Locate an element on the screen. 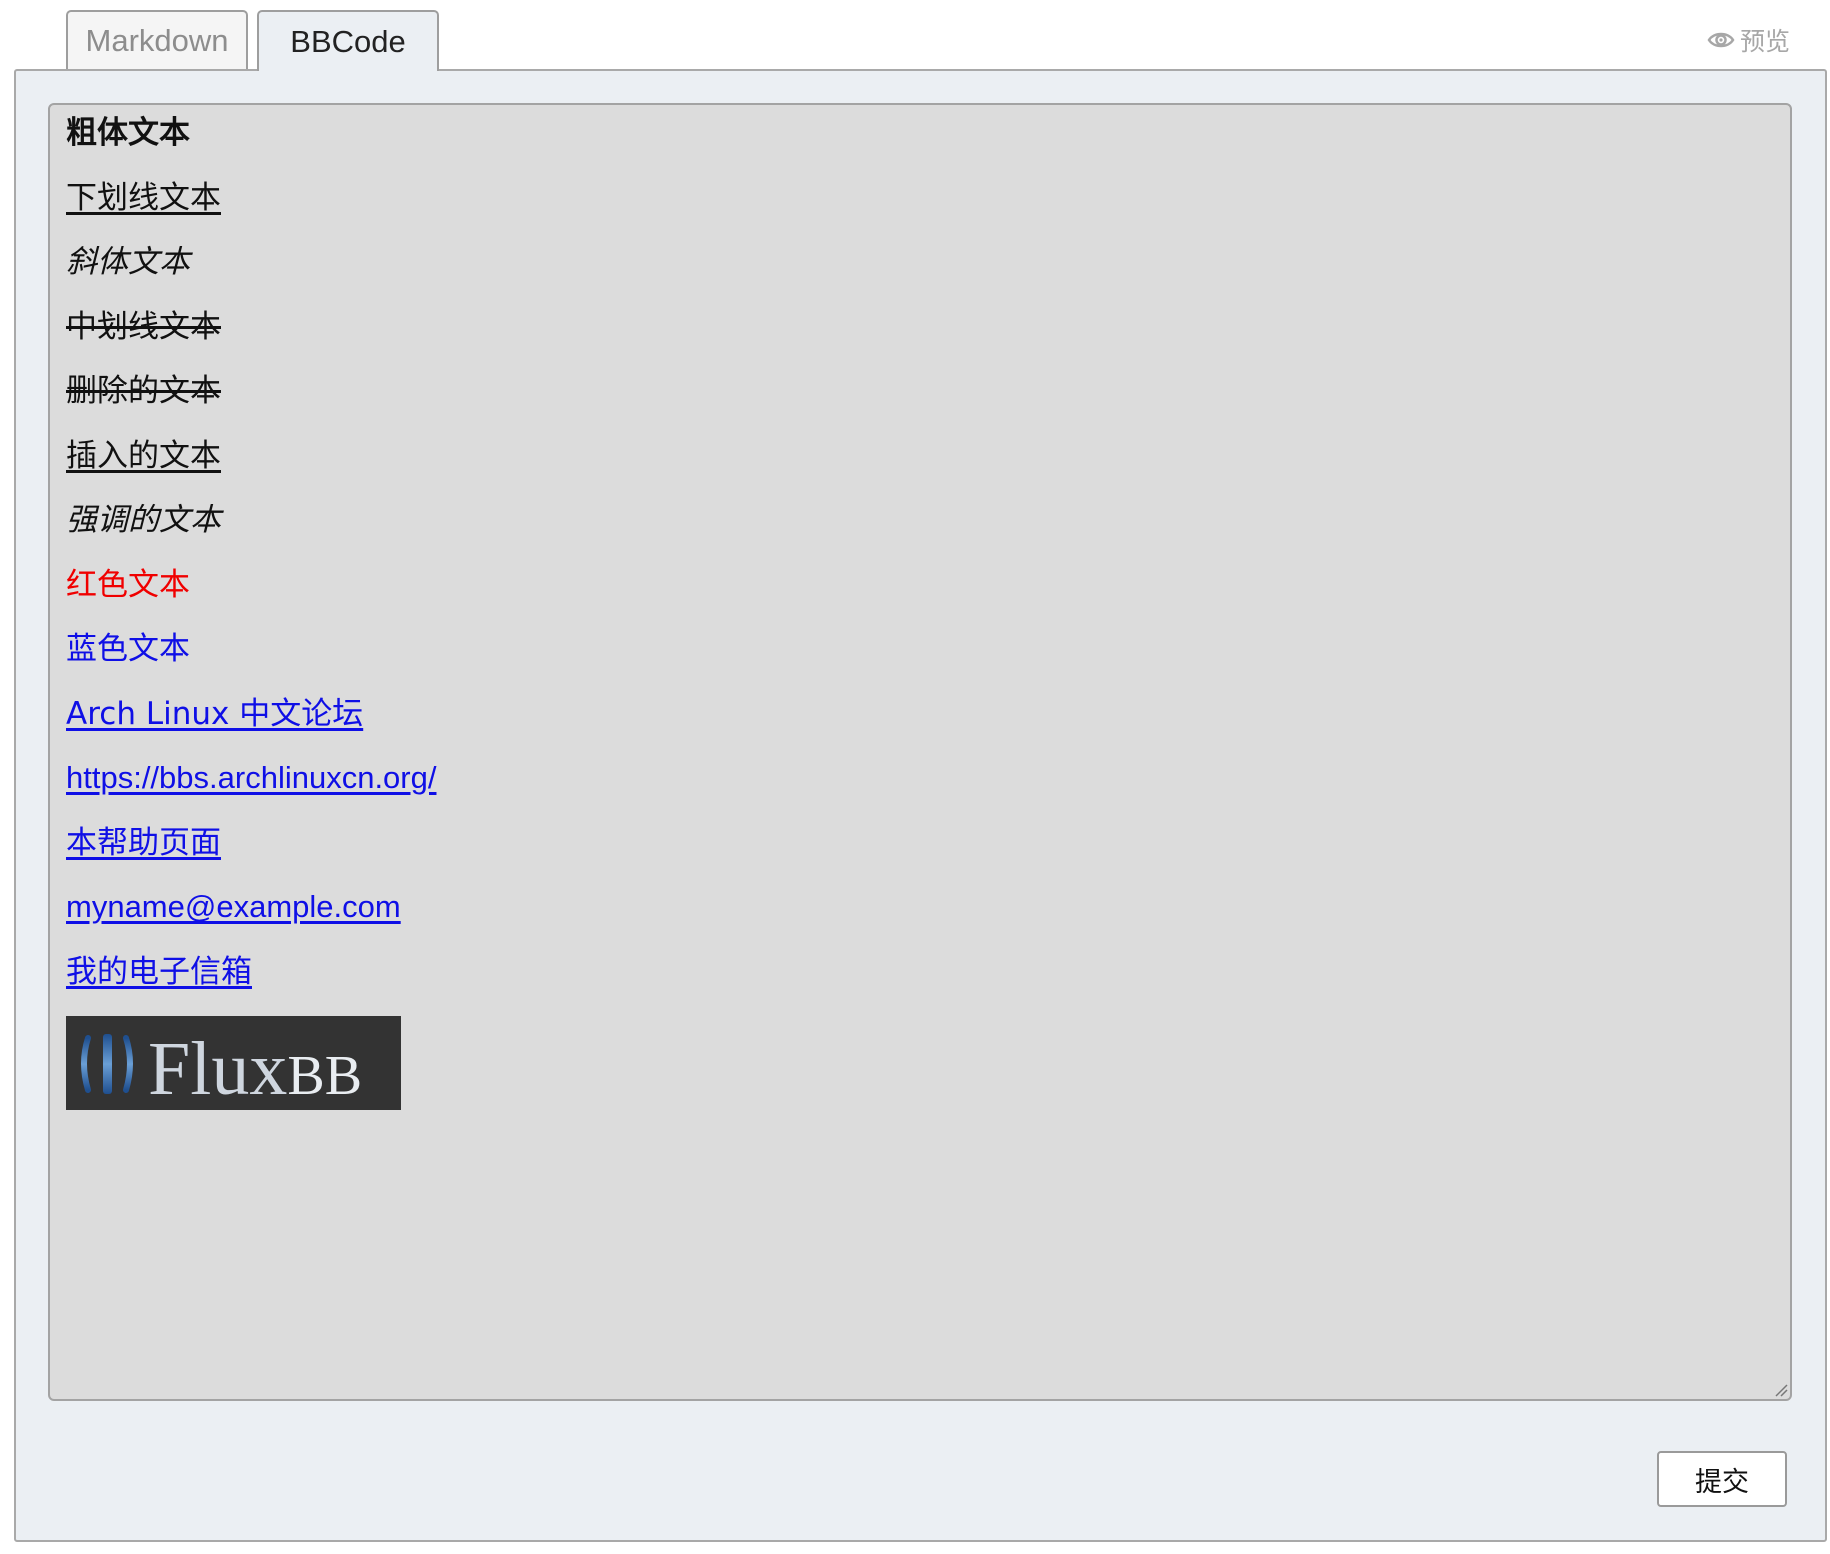  italic-text: 斜体文本 is located at coordinates (128, 262).